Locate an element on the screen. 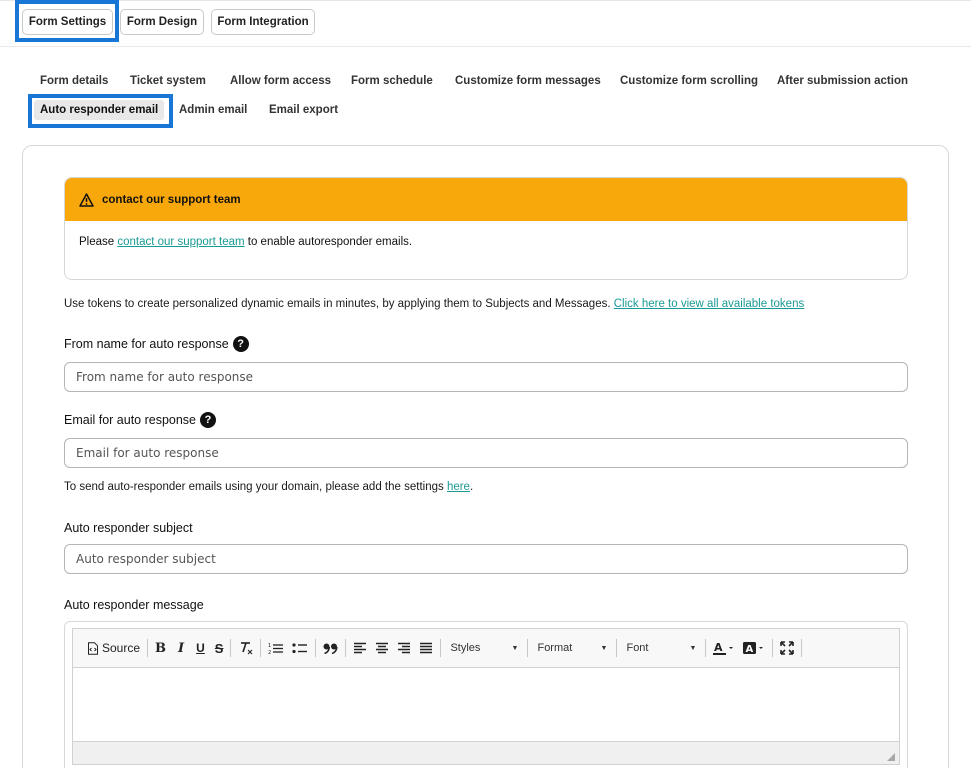 Image resolution: width=971 pixels, height=768 pixels. styles-dropdown-label: Styles is located at coordinates (465, 648).